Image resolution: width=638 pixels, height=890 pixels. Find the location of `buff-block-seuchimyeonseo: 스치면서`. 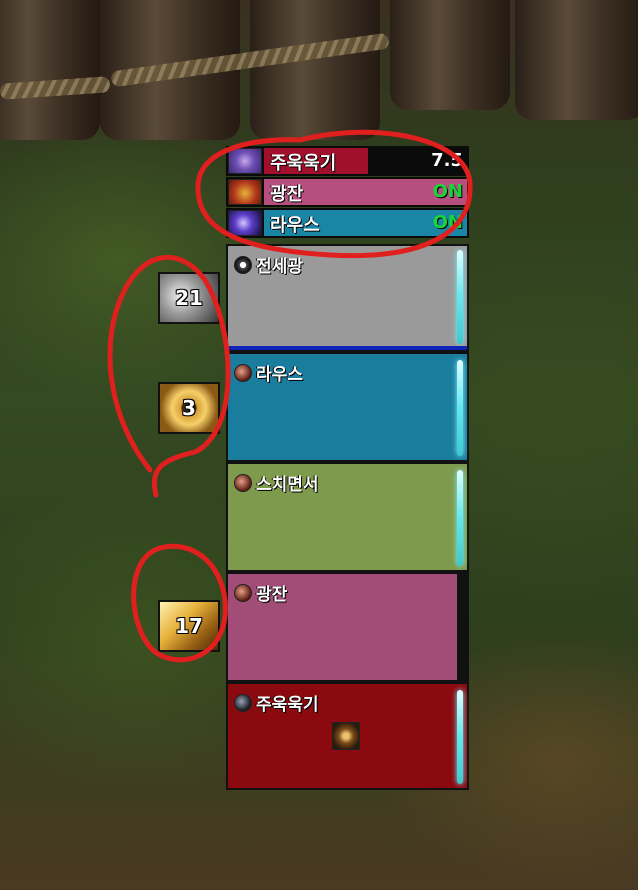

buff-block-seuchimyeonseo: 스치면서 is located at coordinates (347, 517).